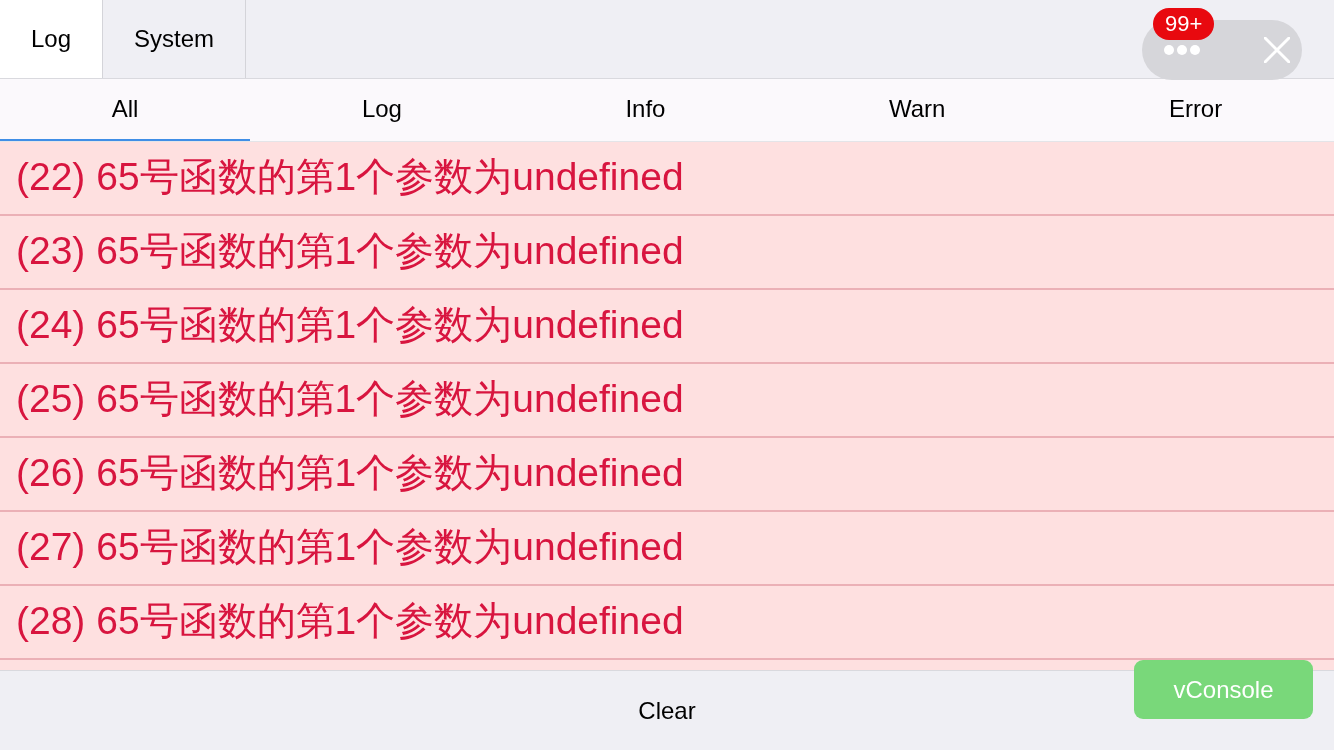  I want to click on filter-tab: Error, so click(1195, 110).